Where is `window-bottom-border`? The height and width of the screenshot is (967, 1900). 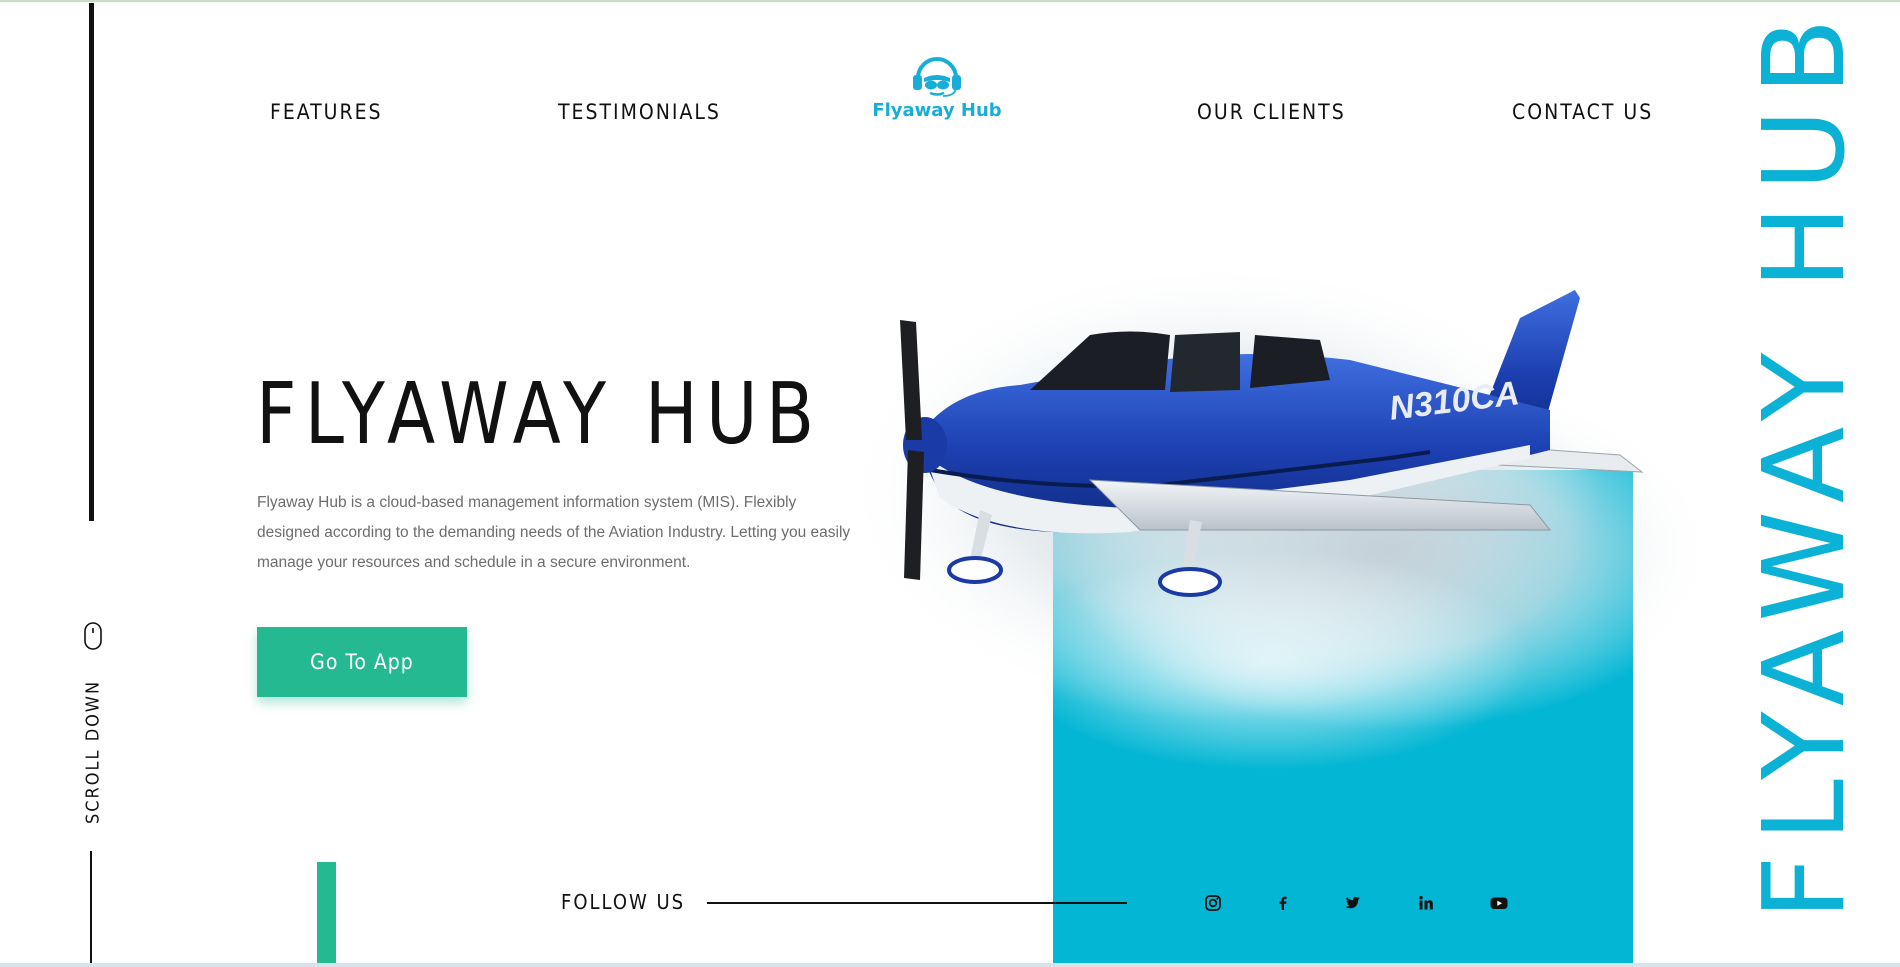 window-bottom-border is located at coordinates (950, 965).